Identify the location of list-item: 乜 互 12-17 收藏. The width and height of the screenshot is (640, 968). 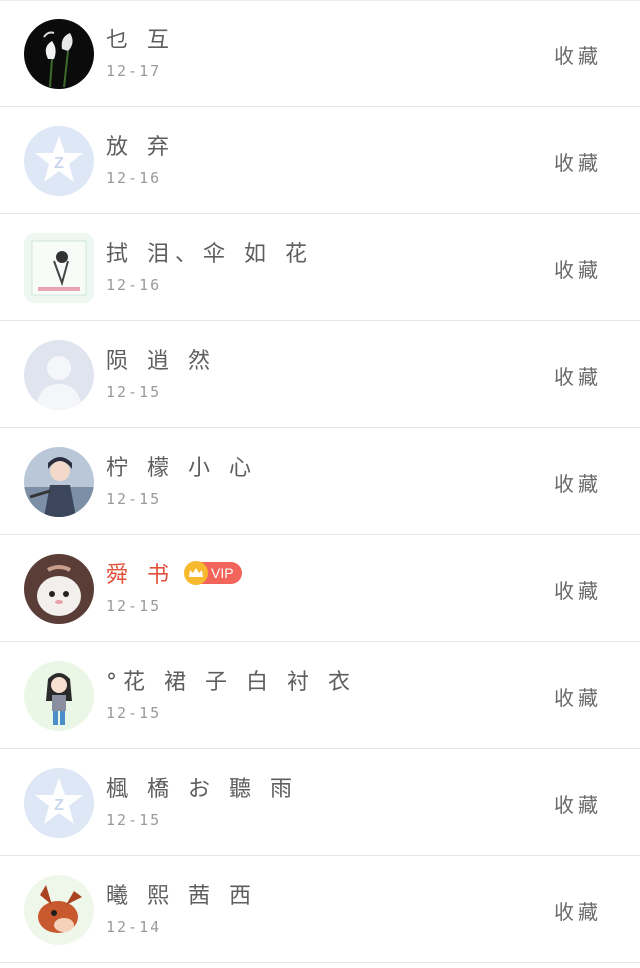
(320, 53).